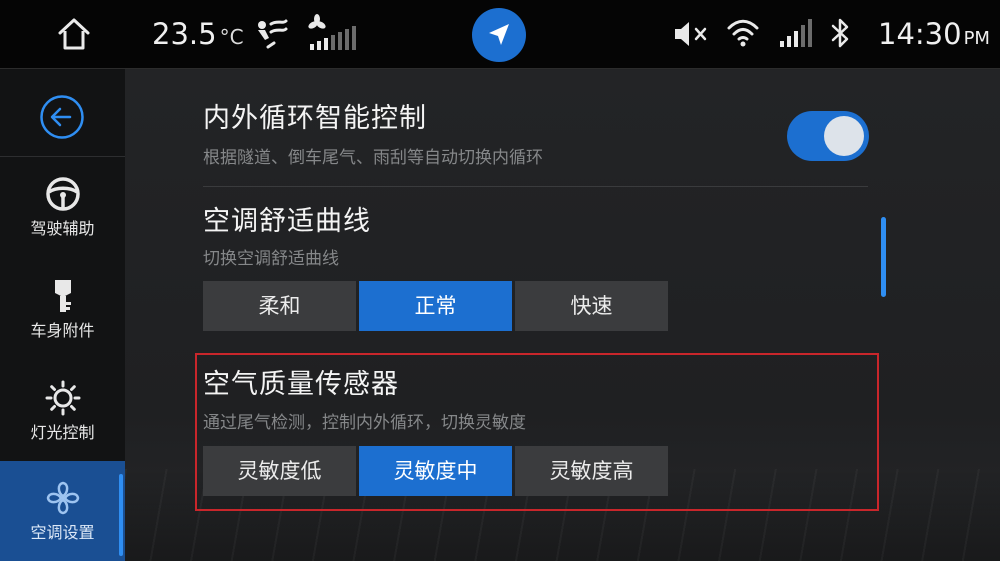 Image resolution: width=1000 pixels, height=561 pixels. Describe the element at coordinates (62, 228) in the screenshot. I see `sidebar-item-label: 驾驶辅助` at that location.